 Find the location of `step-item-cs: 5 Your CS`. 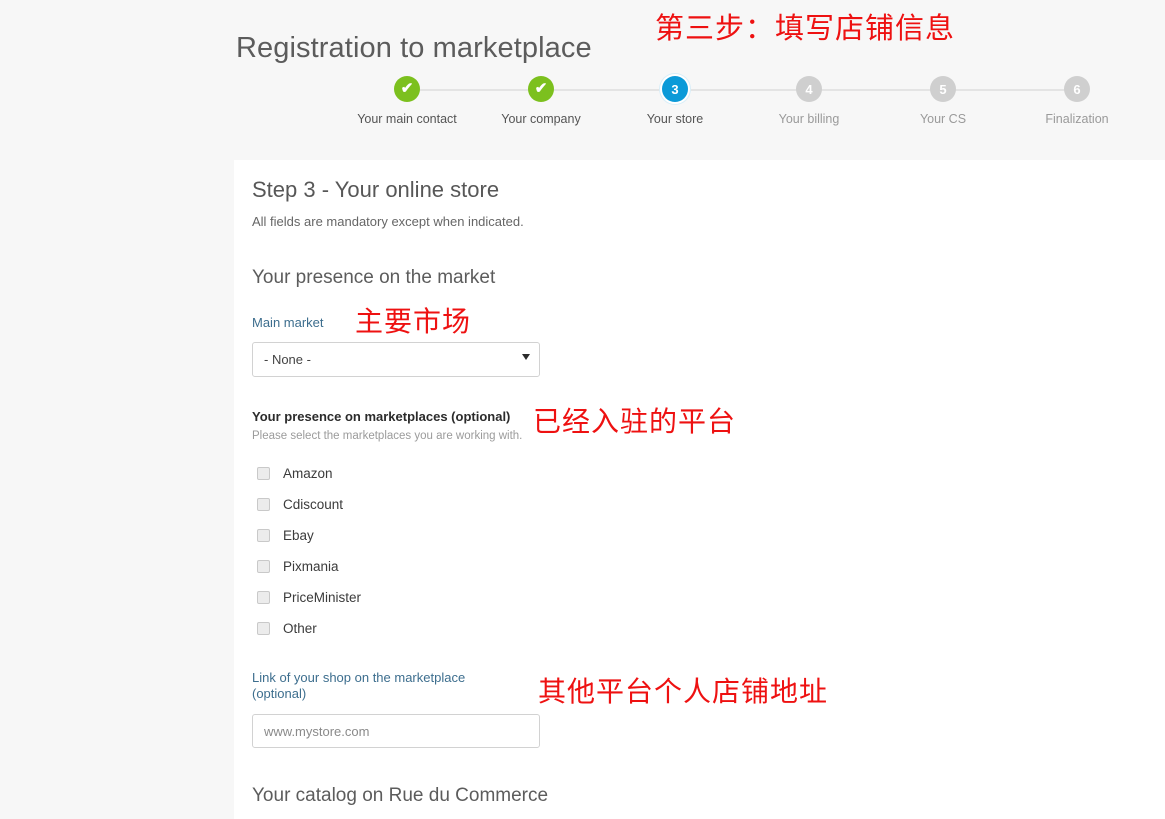

step-item-cs: 5 Your CS is located at coordinates (943, 101).